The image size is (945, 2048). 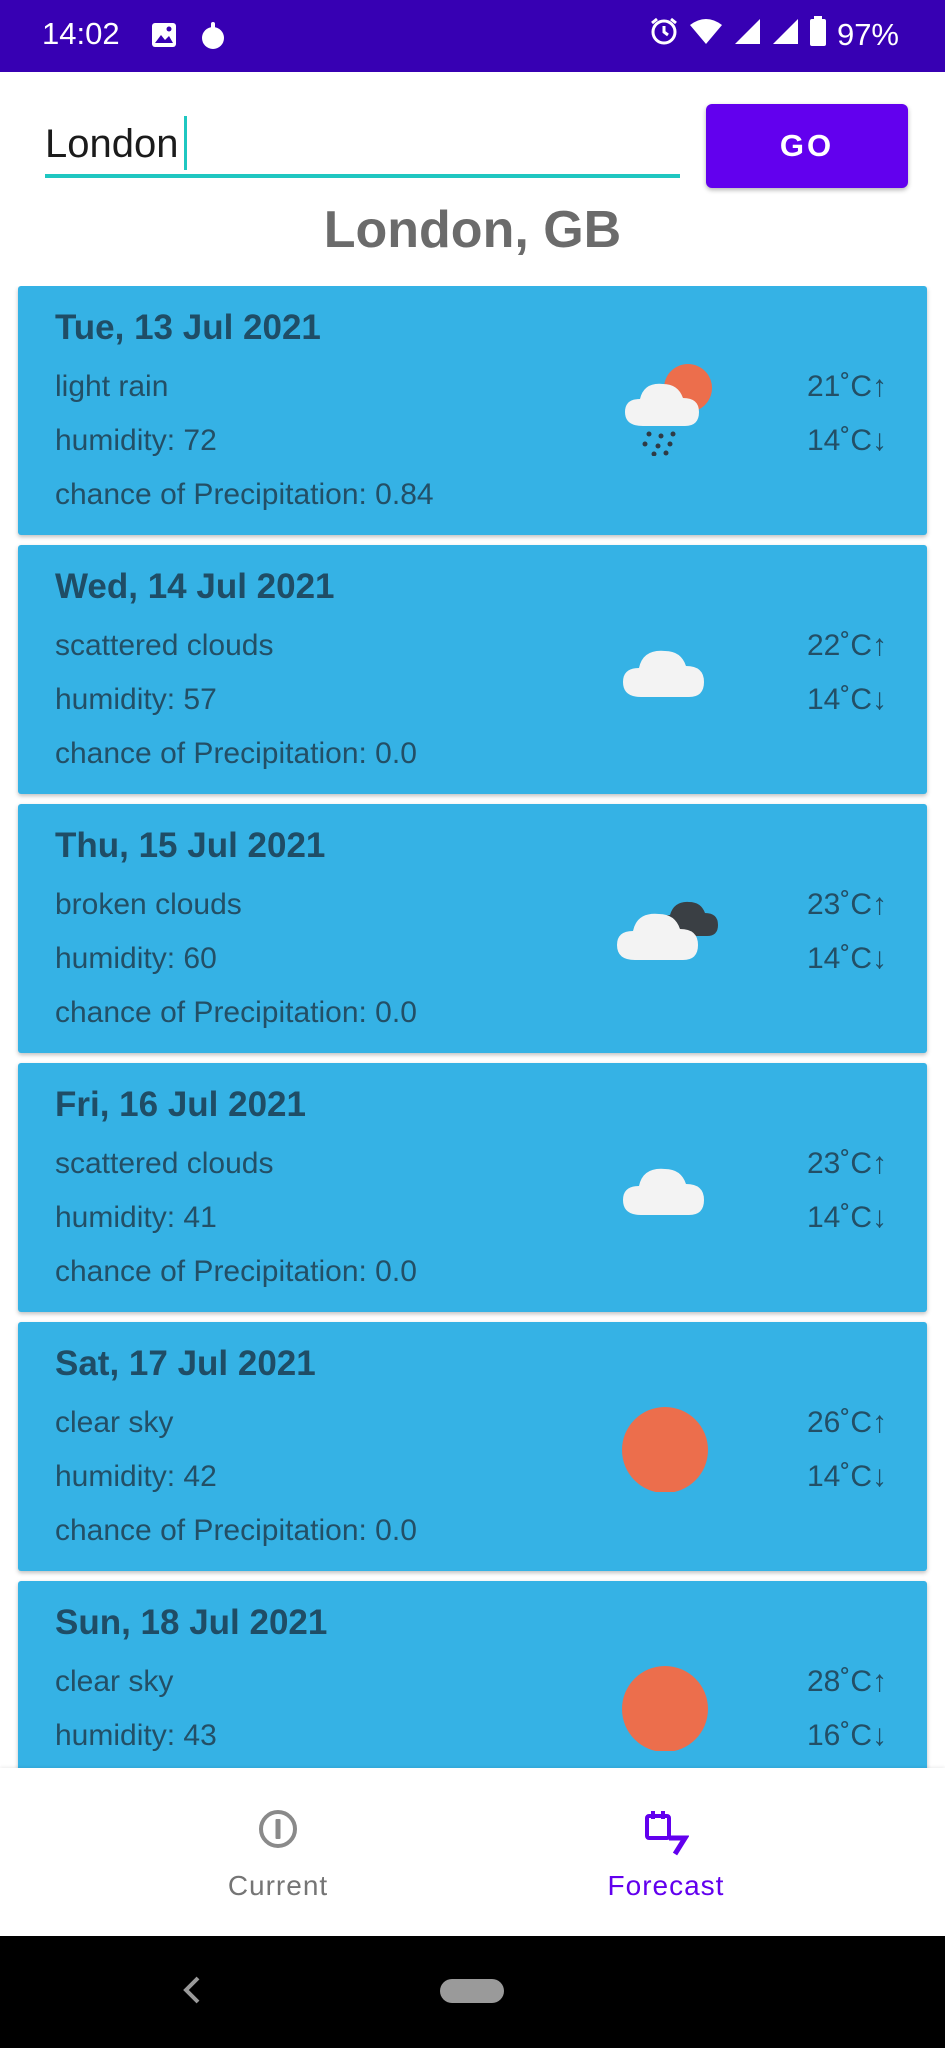 What do you see at coordinates (164, 37) in the screenshot?
I see `image-icon` at bounding box center [164, 37].